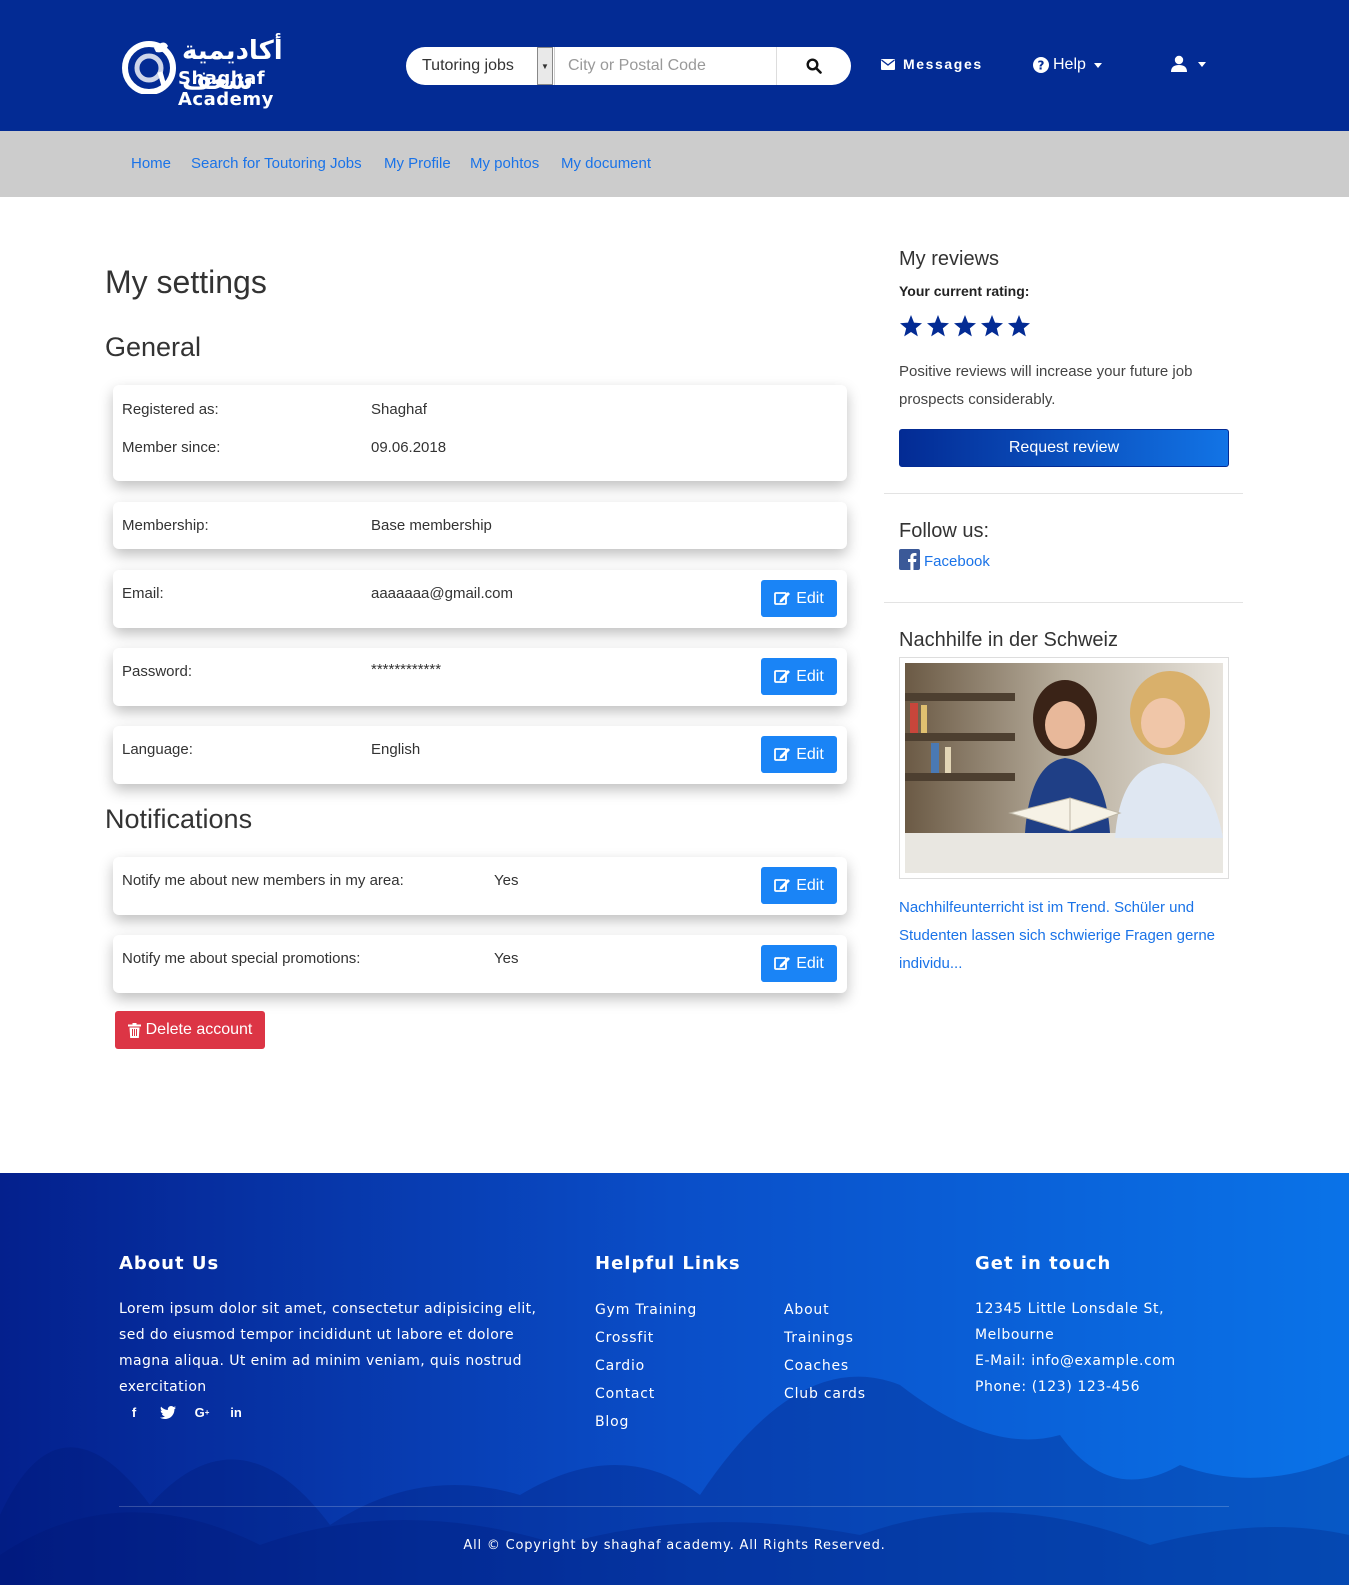  I want to click on footer-link-cardio: Cardio, so click(646, 1366).